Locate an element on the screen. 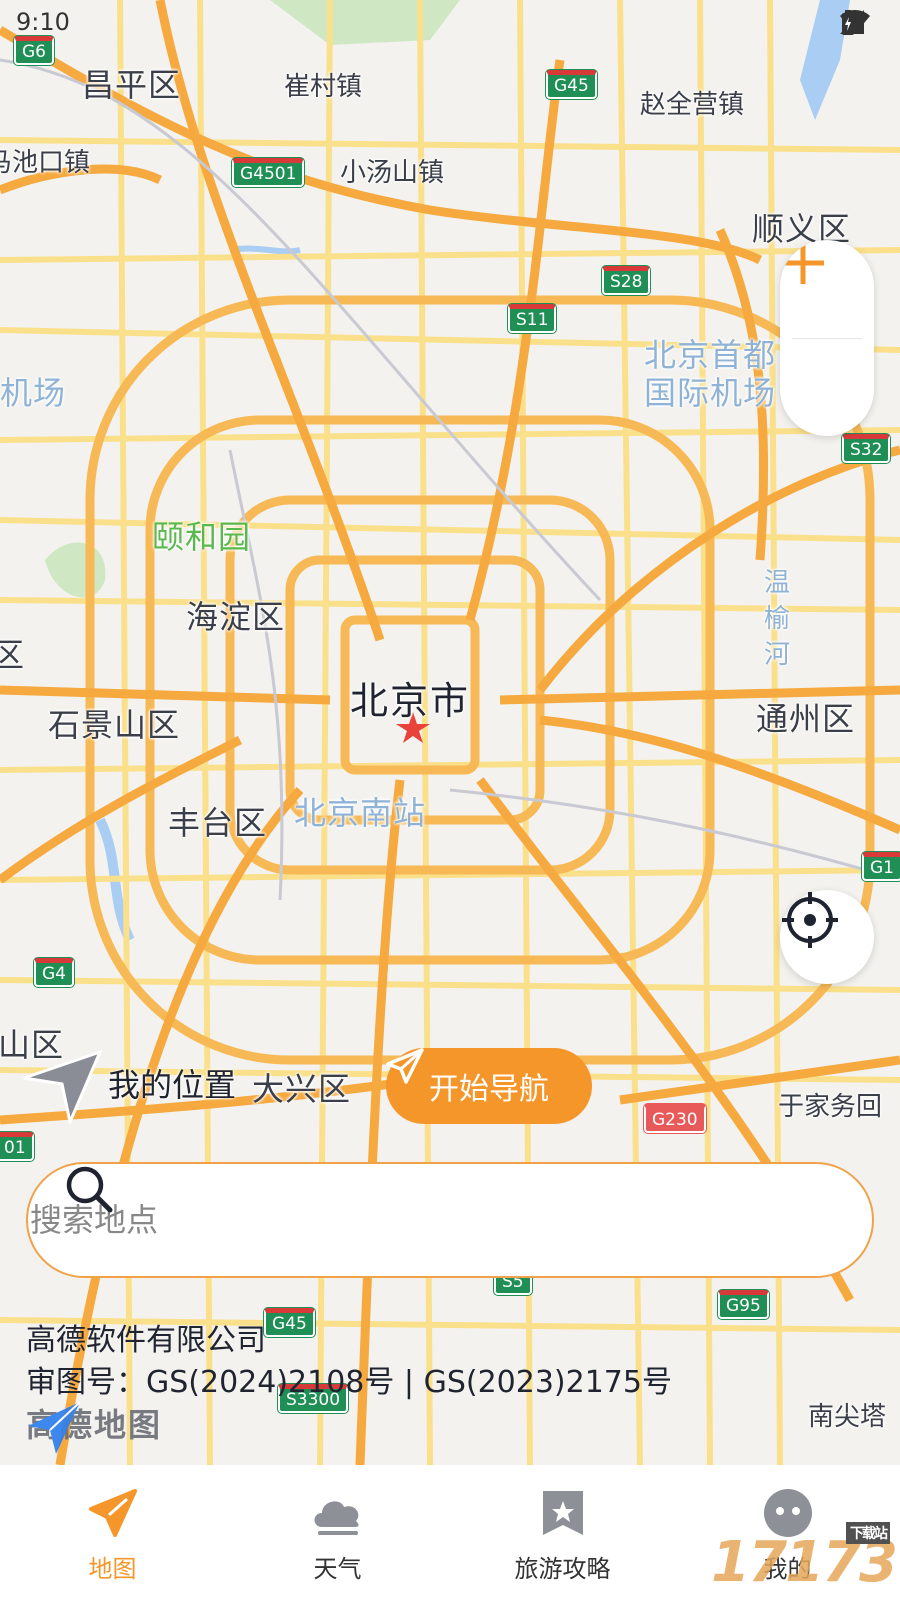 The image size is (900, 1600). road-shield: G4501 is located at coordinates (268, 172).